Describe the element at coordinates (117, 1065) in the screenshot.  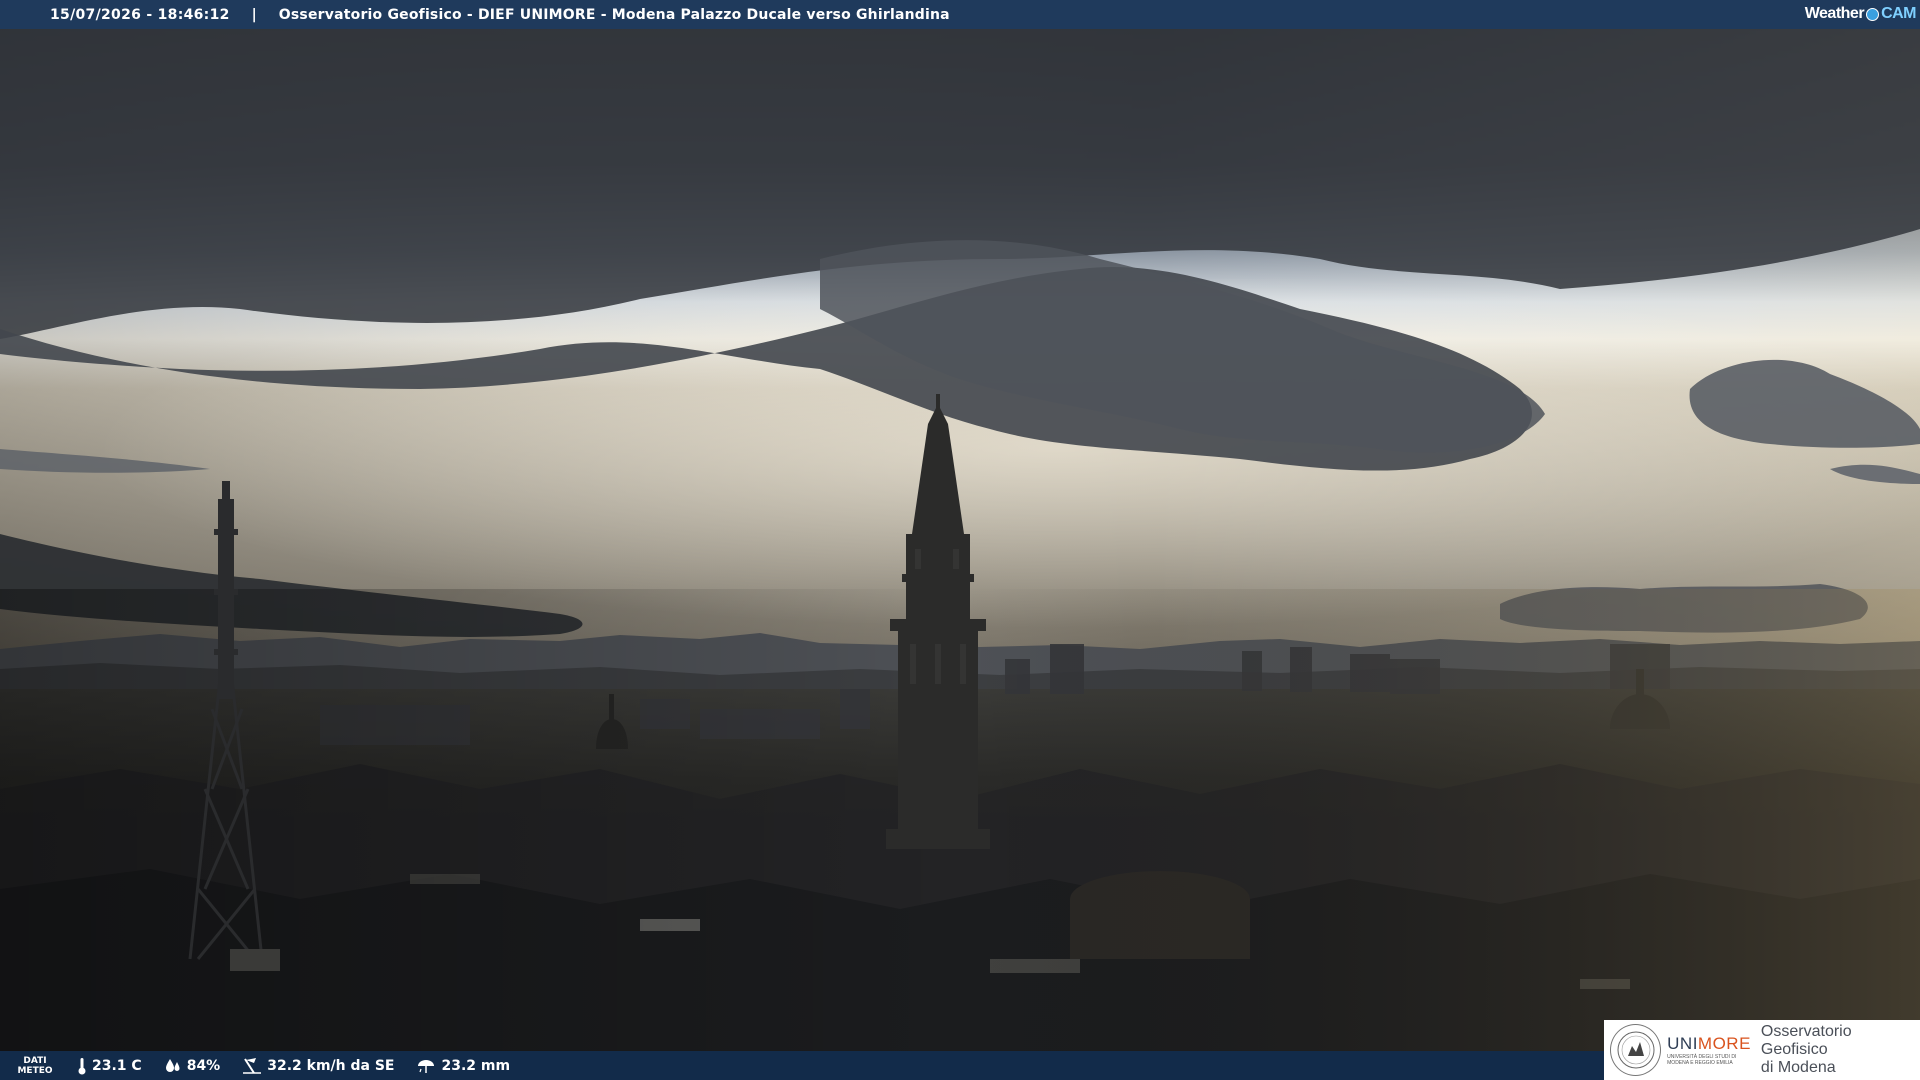
I see `temperature-value: 23.1 C` at that location.